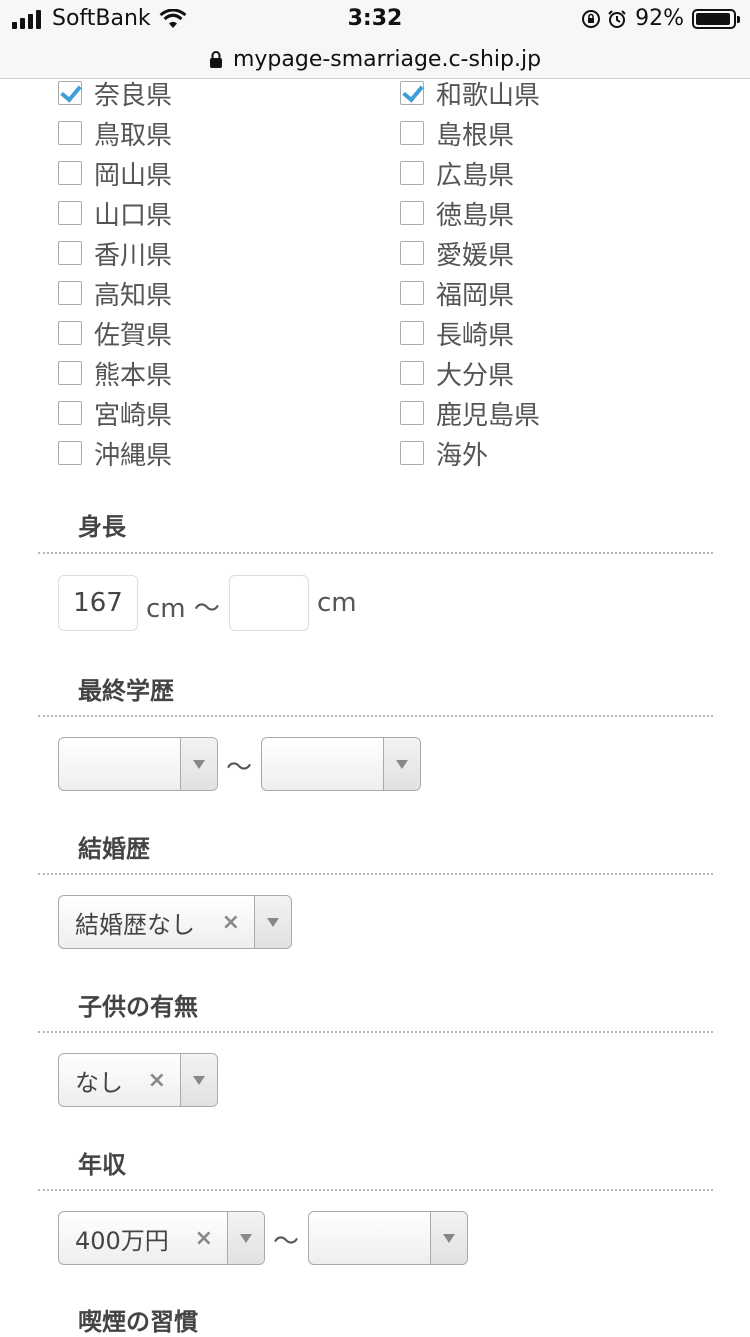 The height and width of the screenshot is (1337, 750). Describe the element at coordinates (375, 20) in the screenshot. I see `status-bar: SoftBank 3:32 92%` at that location.